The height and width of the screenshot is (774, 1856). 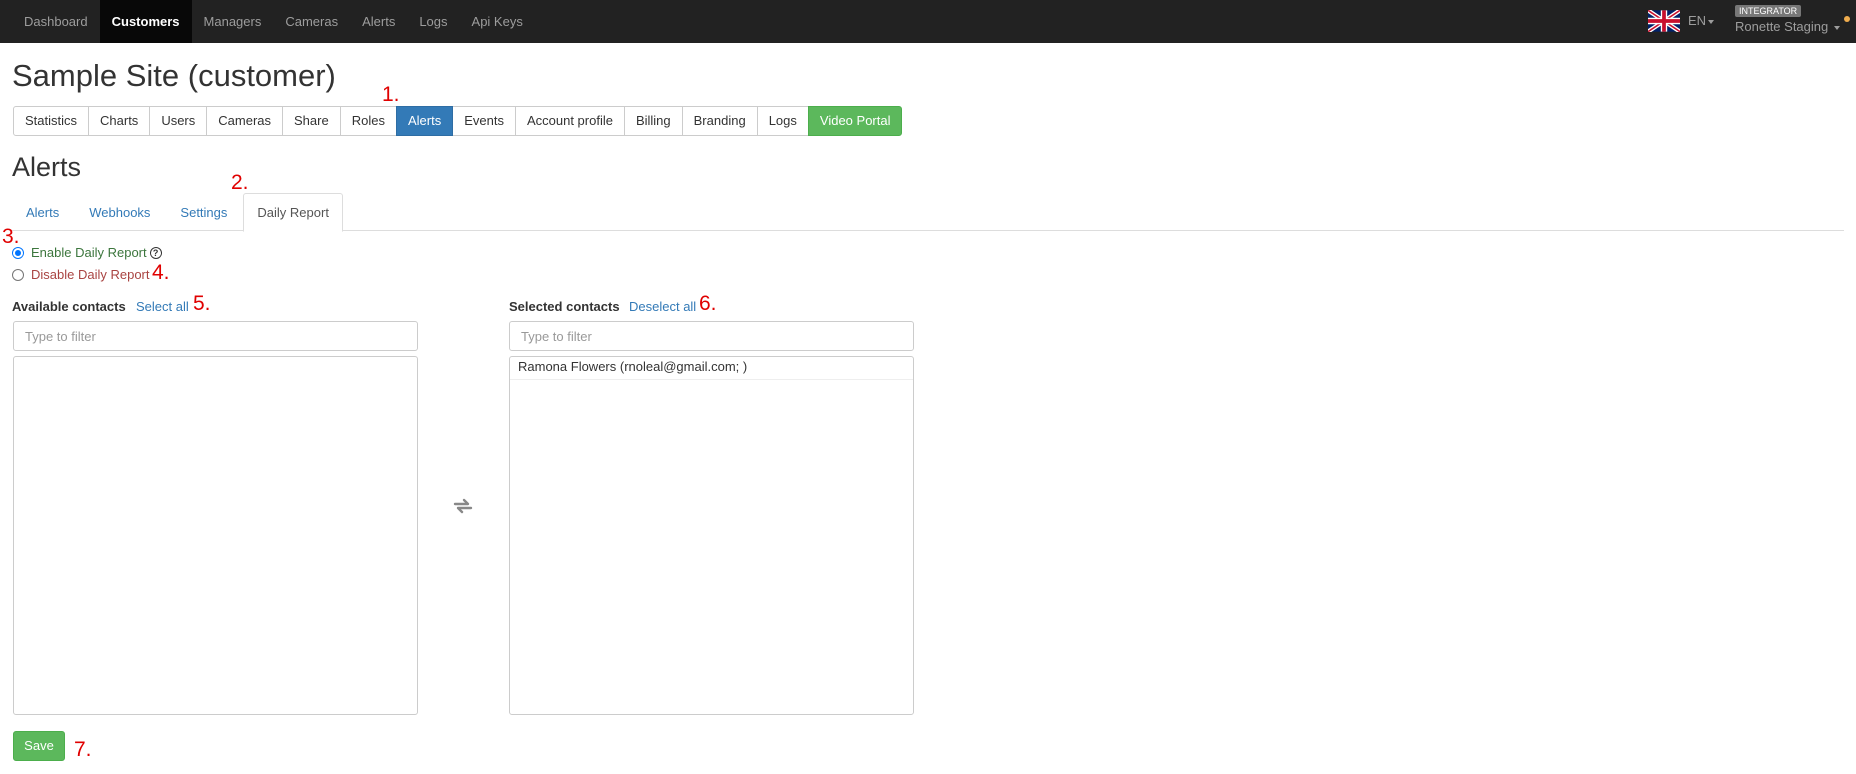 What do you see at coordinates (18, 274) in the screenshot?
I see `disable-daily-report-radio` at bounding box center [18, 274].